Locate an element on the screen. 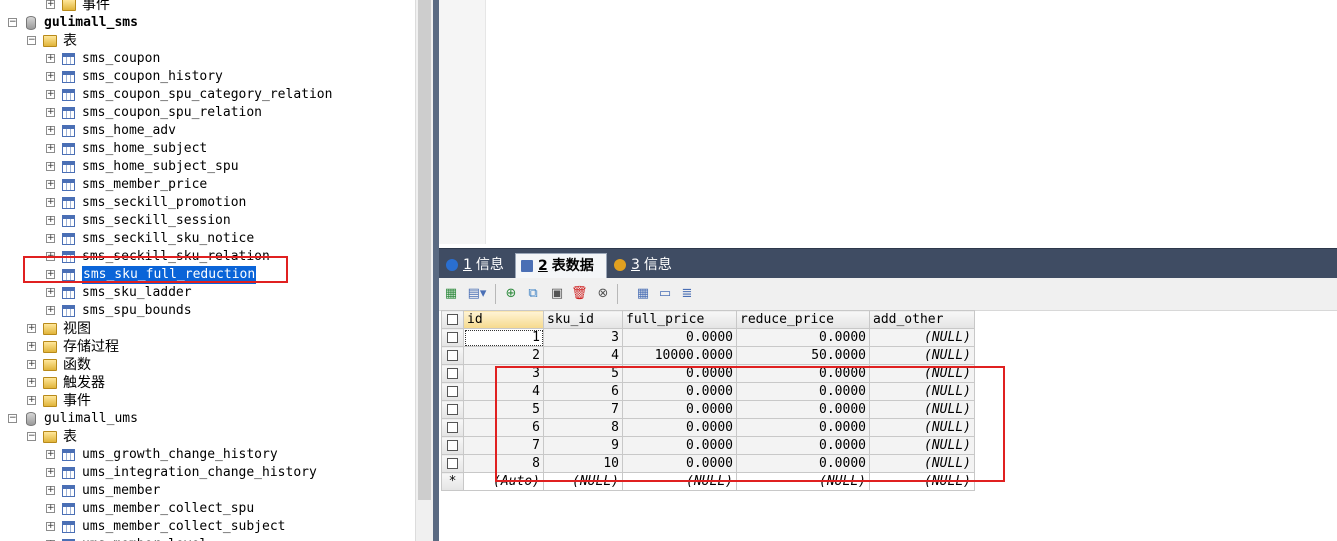 The width and height of the screenshot is (1337, 541). select-all-checkbox is located at coordinates (452, 319).